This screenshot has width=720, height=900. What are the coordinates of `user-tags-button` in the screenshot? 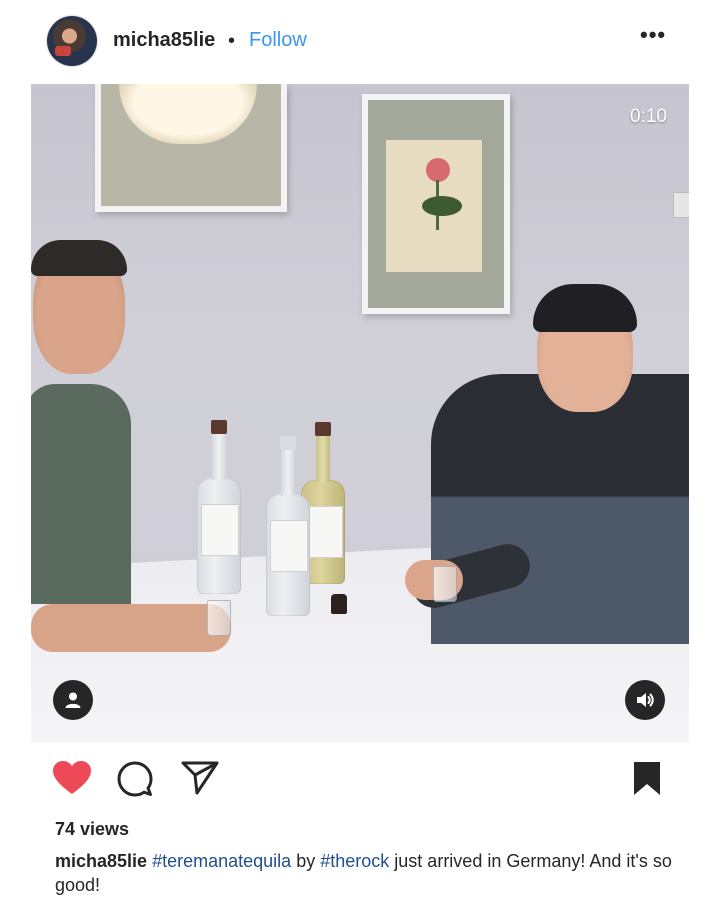 It's located at (73, 700).